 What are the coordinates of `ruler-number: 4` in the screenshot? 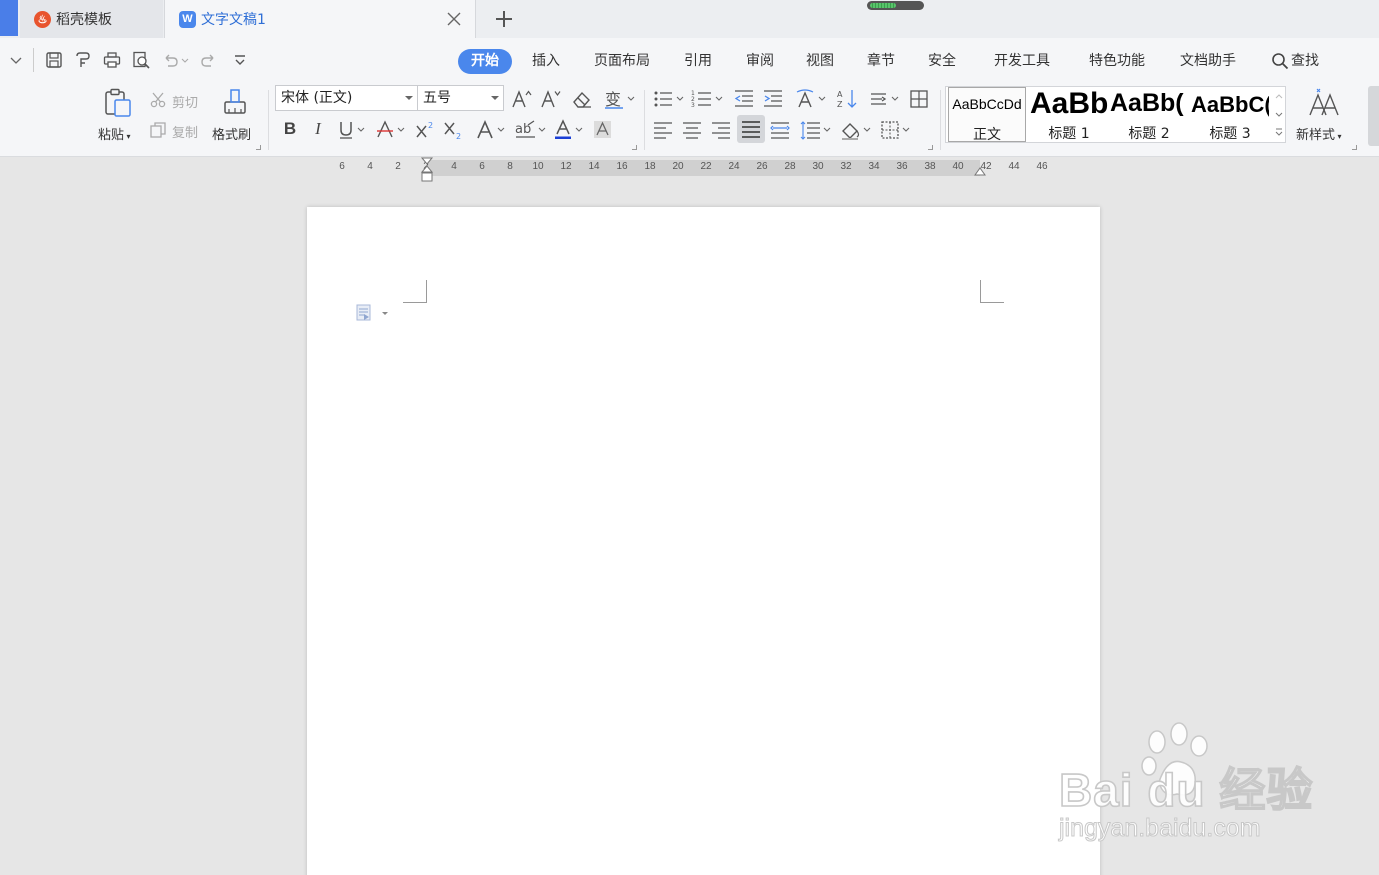 It's located at (370, 166).